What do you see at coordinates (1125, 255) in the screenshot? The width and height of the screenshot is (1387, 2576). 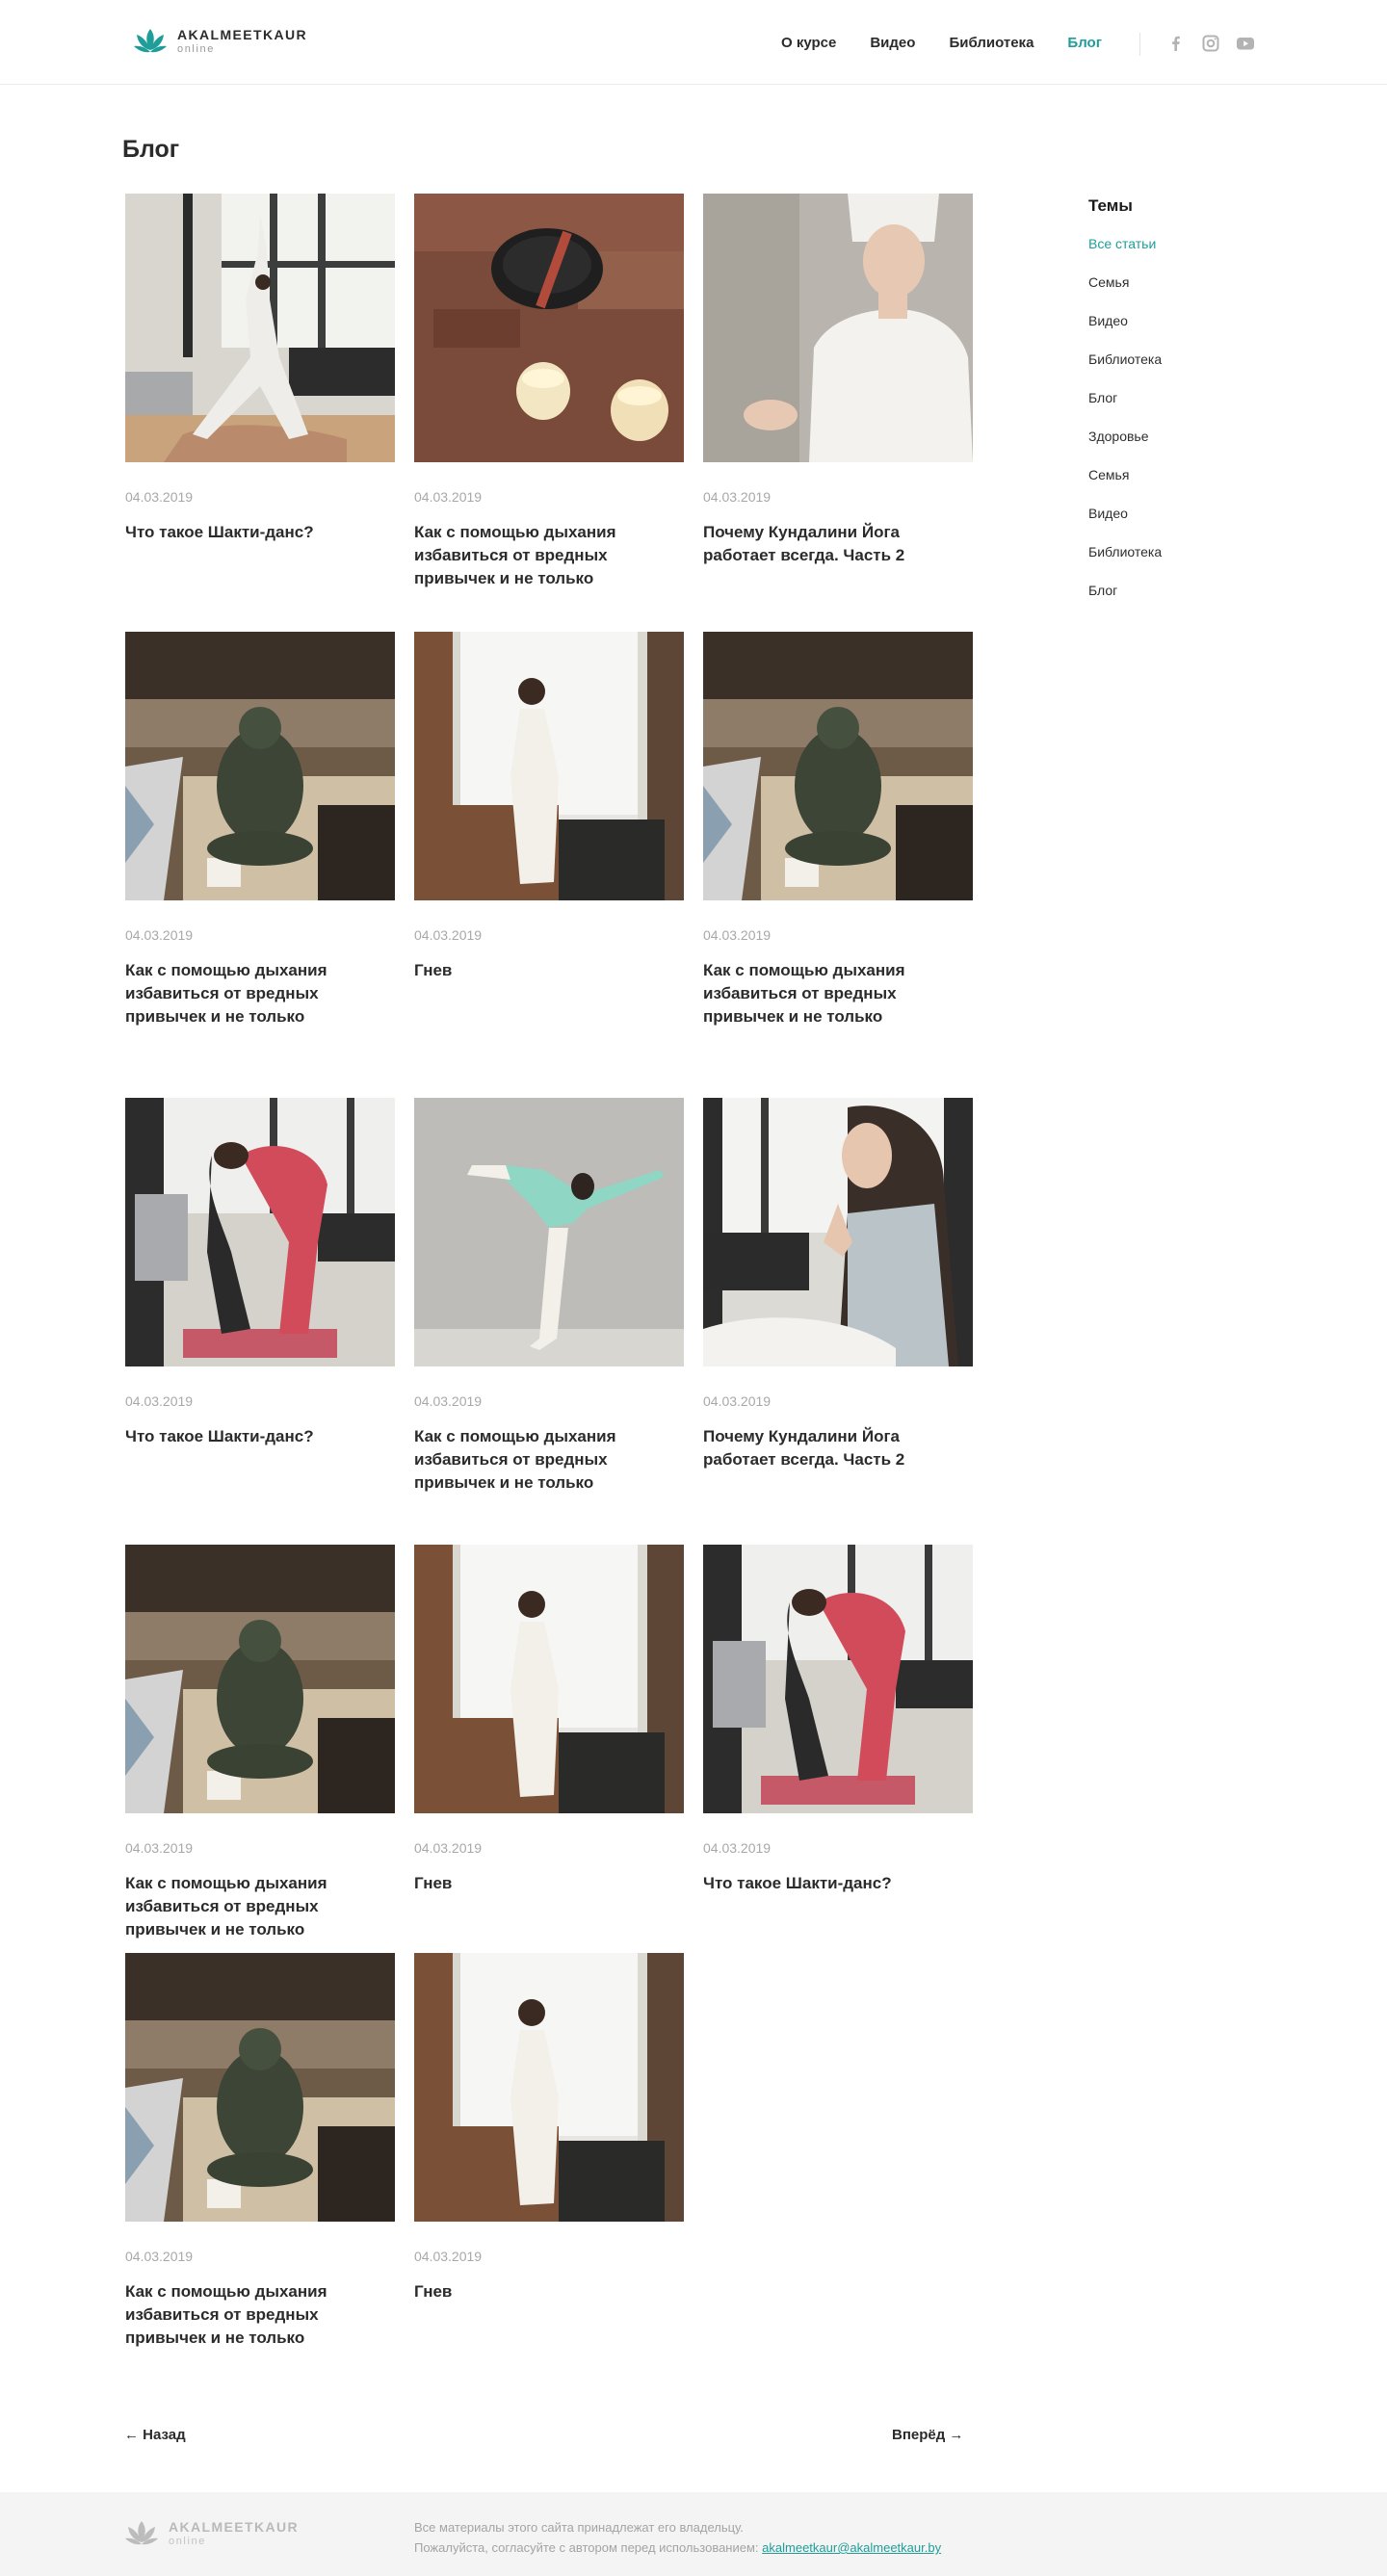 I see `topic-item-all: Все статьи` at bounding box center [1125, 255].